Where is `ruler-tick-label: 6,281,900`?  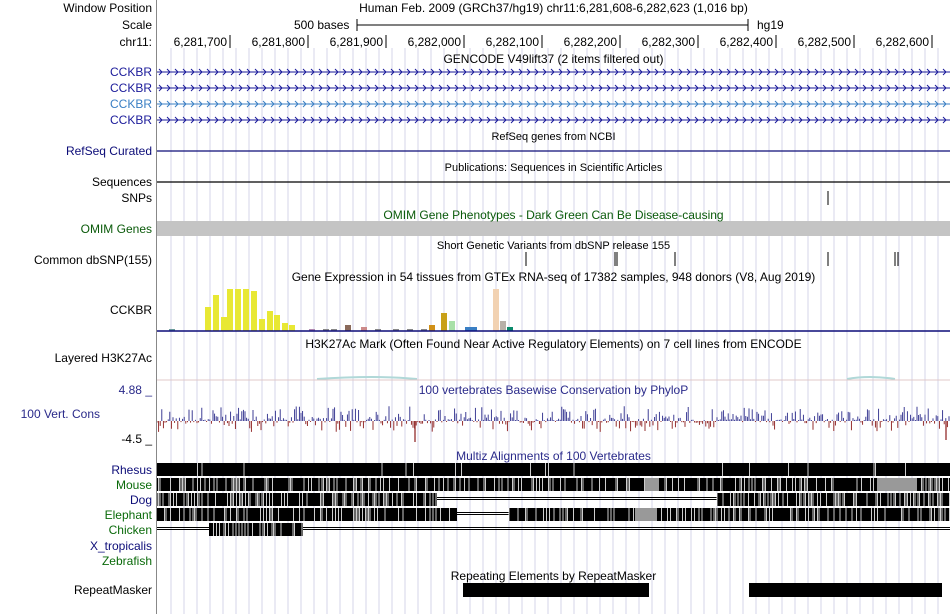
ruler-tick-label: 6,281,900 is located at coordinates (356, 42).